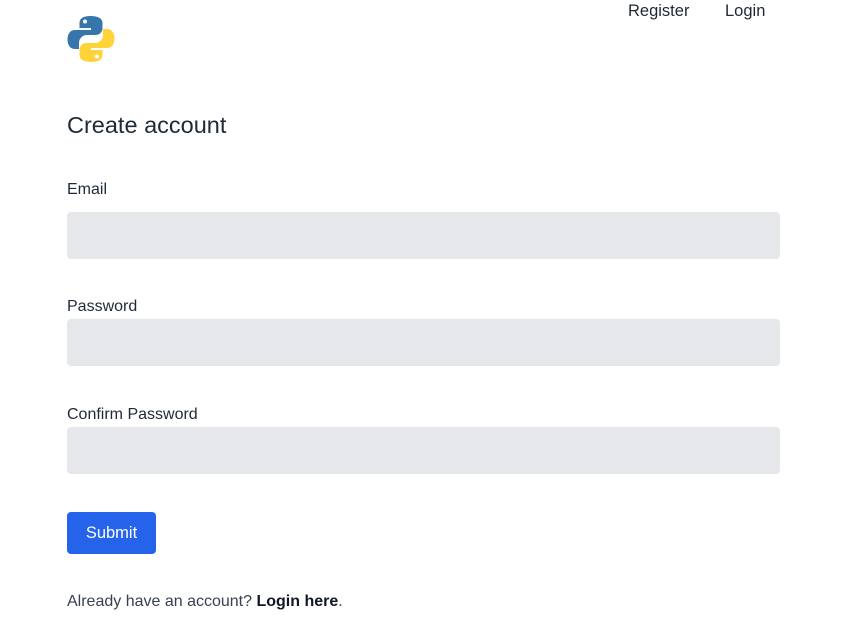 The width and height of the screenshot is (843, 642). What do you see at coordinates (162, 601) in the screenshot?
I see `login-prompt-text: Already have an account?` at bounding box center [162, 601].